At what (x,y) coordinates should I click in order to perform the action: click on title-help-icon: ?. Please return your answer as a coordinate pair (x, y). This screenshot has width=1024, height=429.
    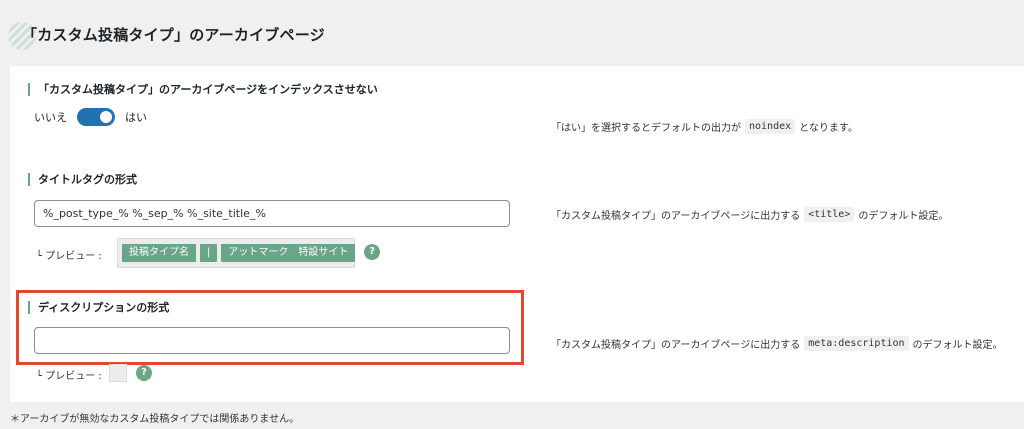
    Looking at the image, I should click on (372, 252).